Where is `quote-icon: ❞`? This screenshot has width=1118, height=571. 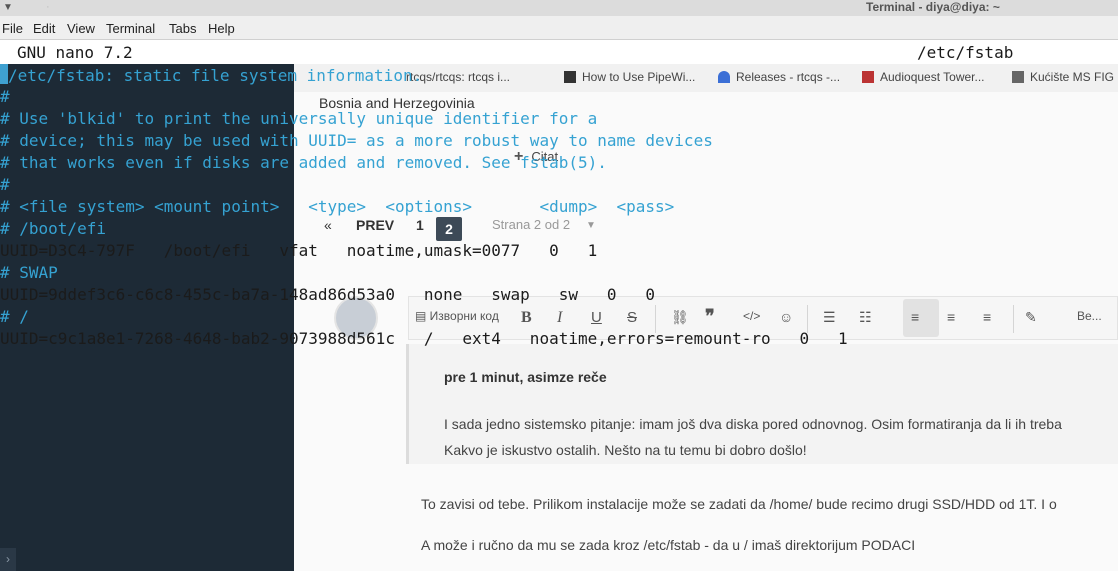 quote-icon: ❞ is located at coordinates (710, 316).